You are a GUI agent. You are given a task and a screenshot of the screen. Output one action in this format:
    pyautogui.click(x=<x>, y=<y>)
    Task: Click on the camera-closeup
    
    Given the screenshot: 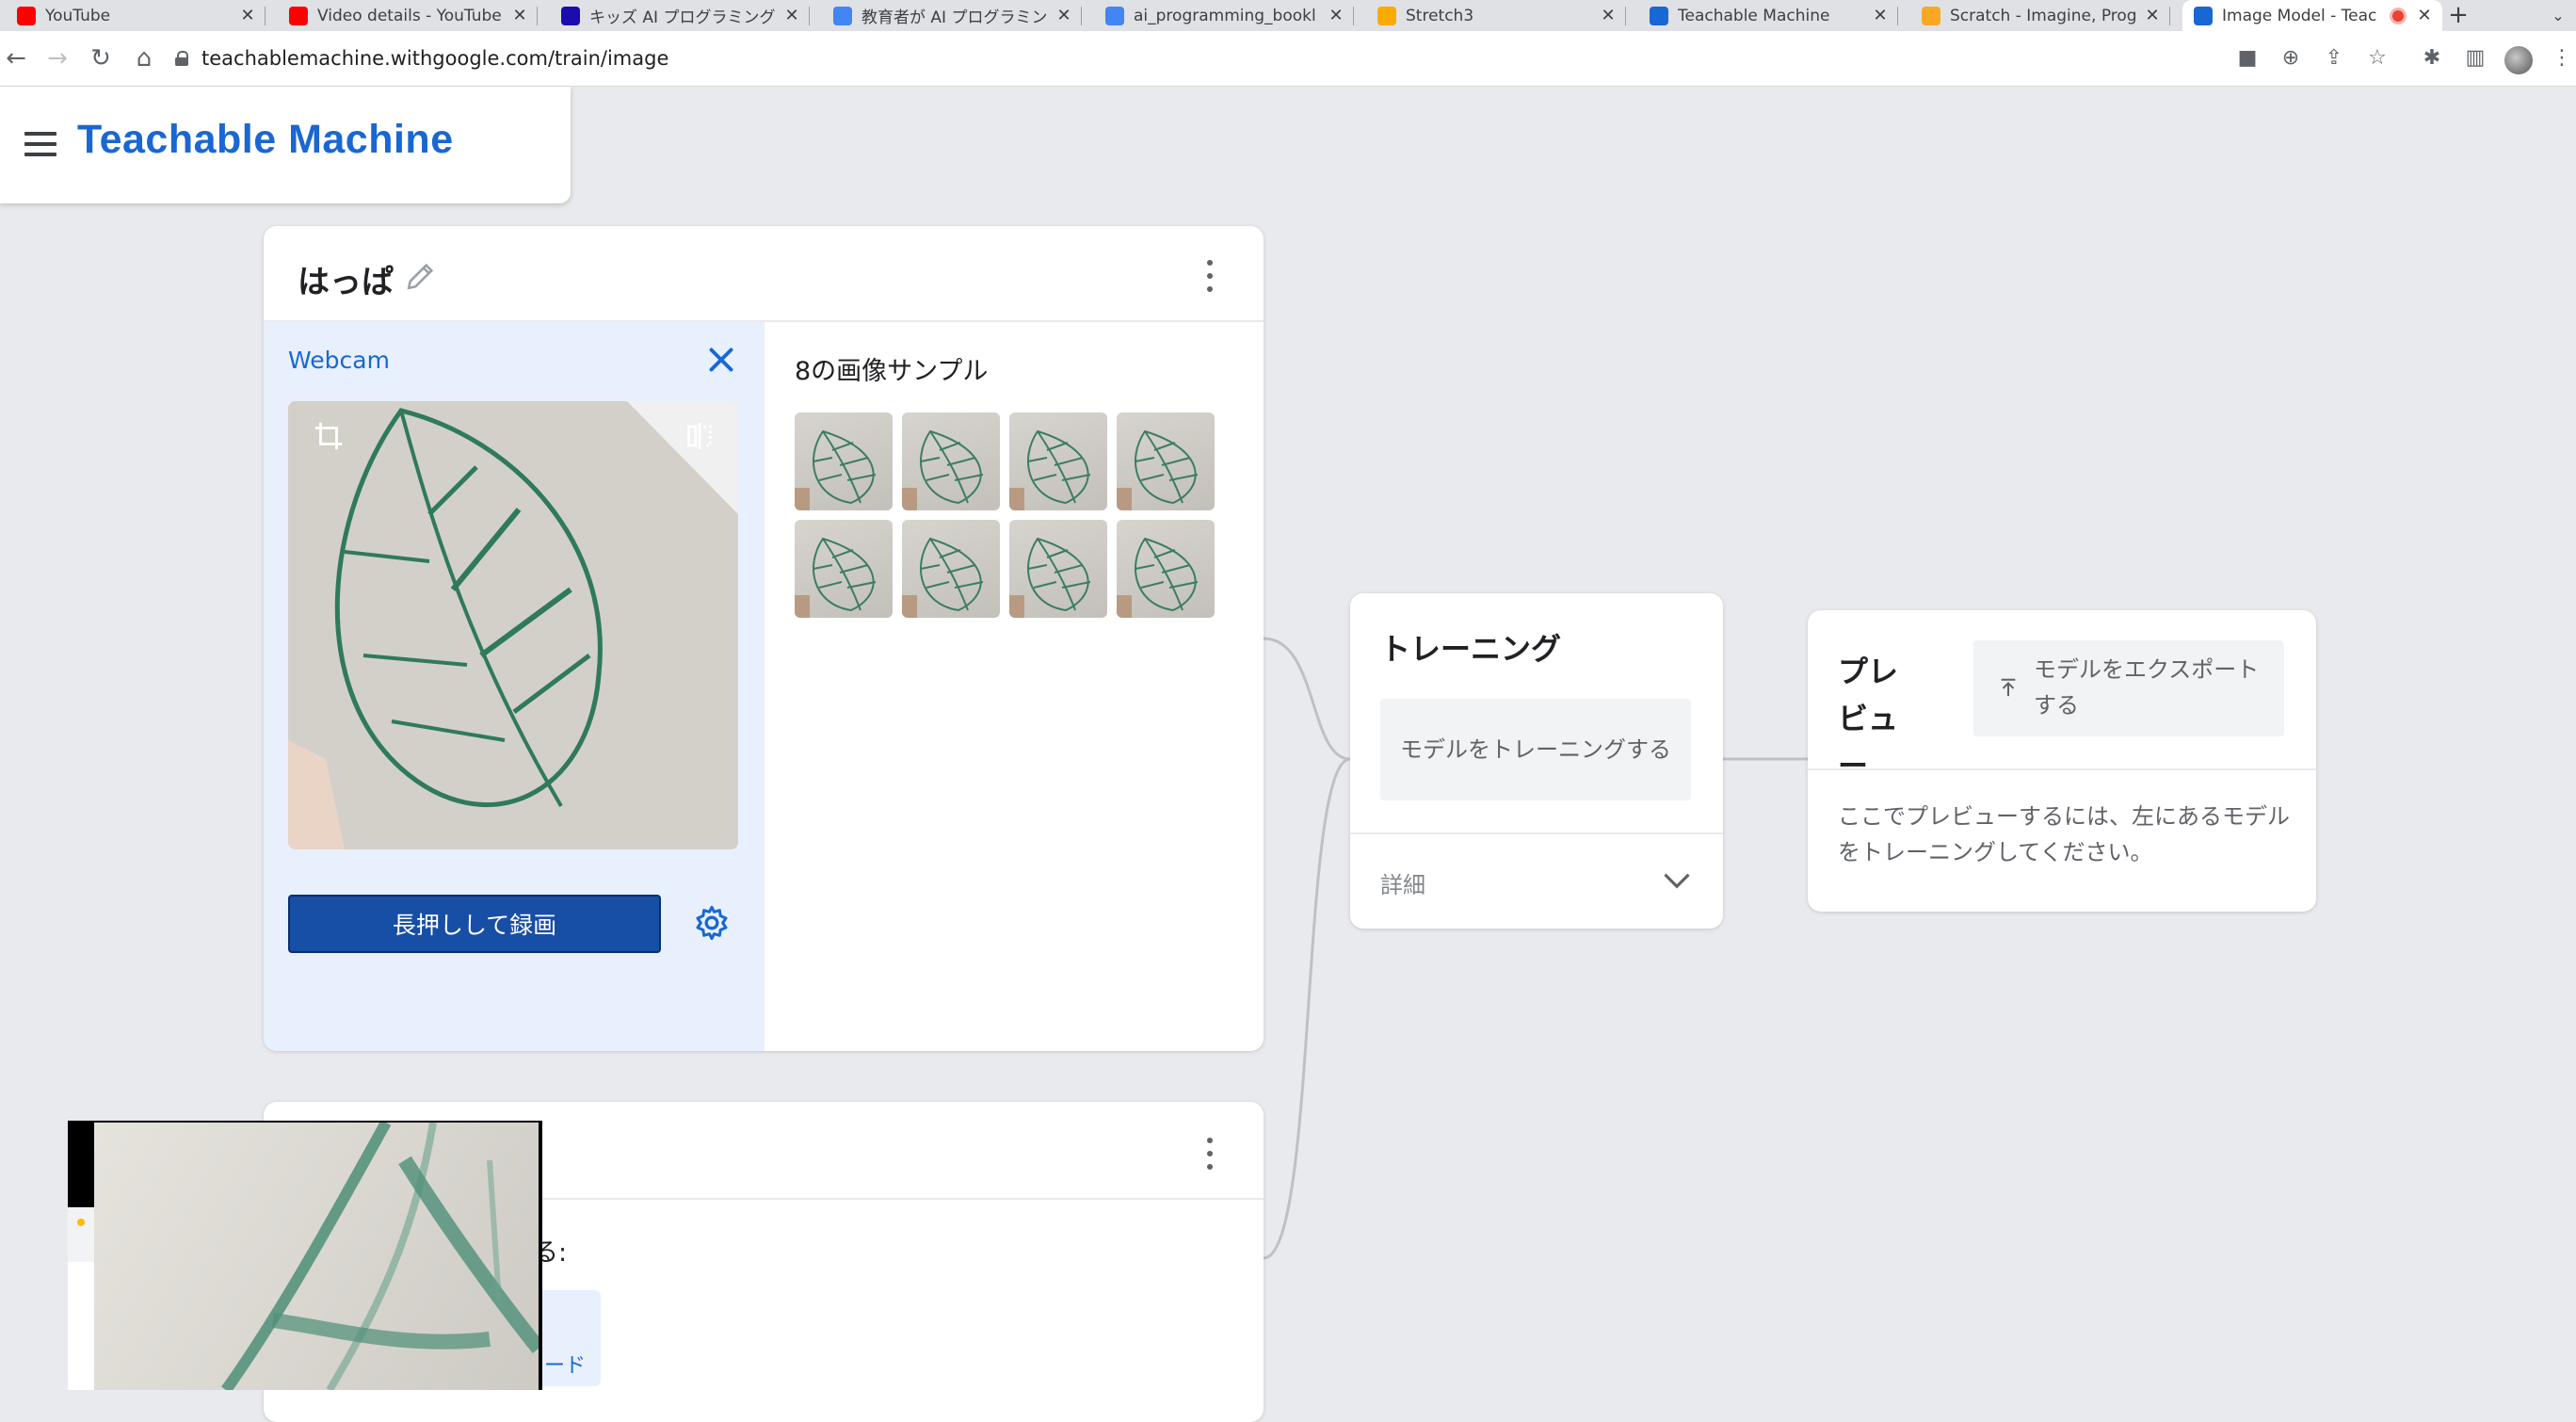 What is the action you would take?
    pyautogui.click(x=316, y=1256)
    